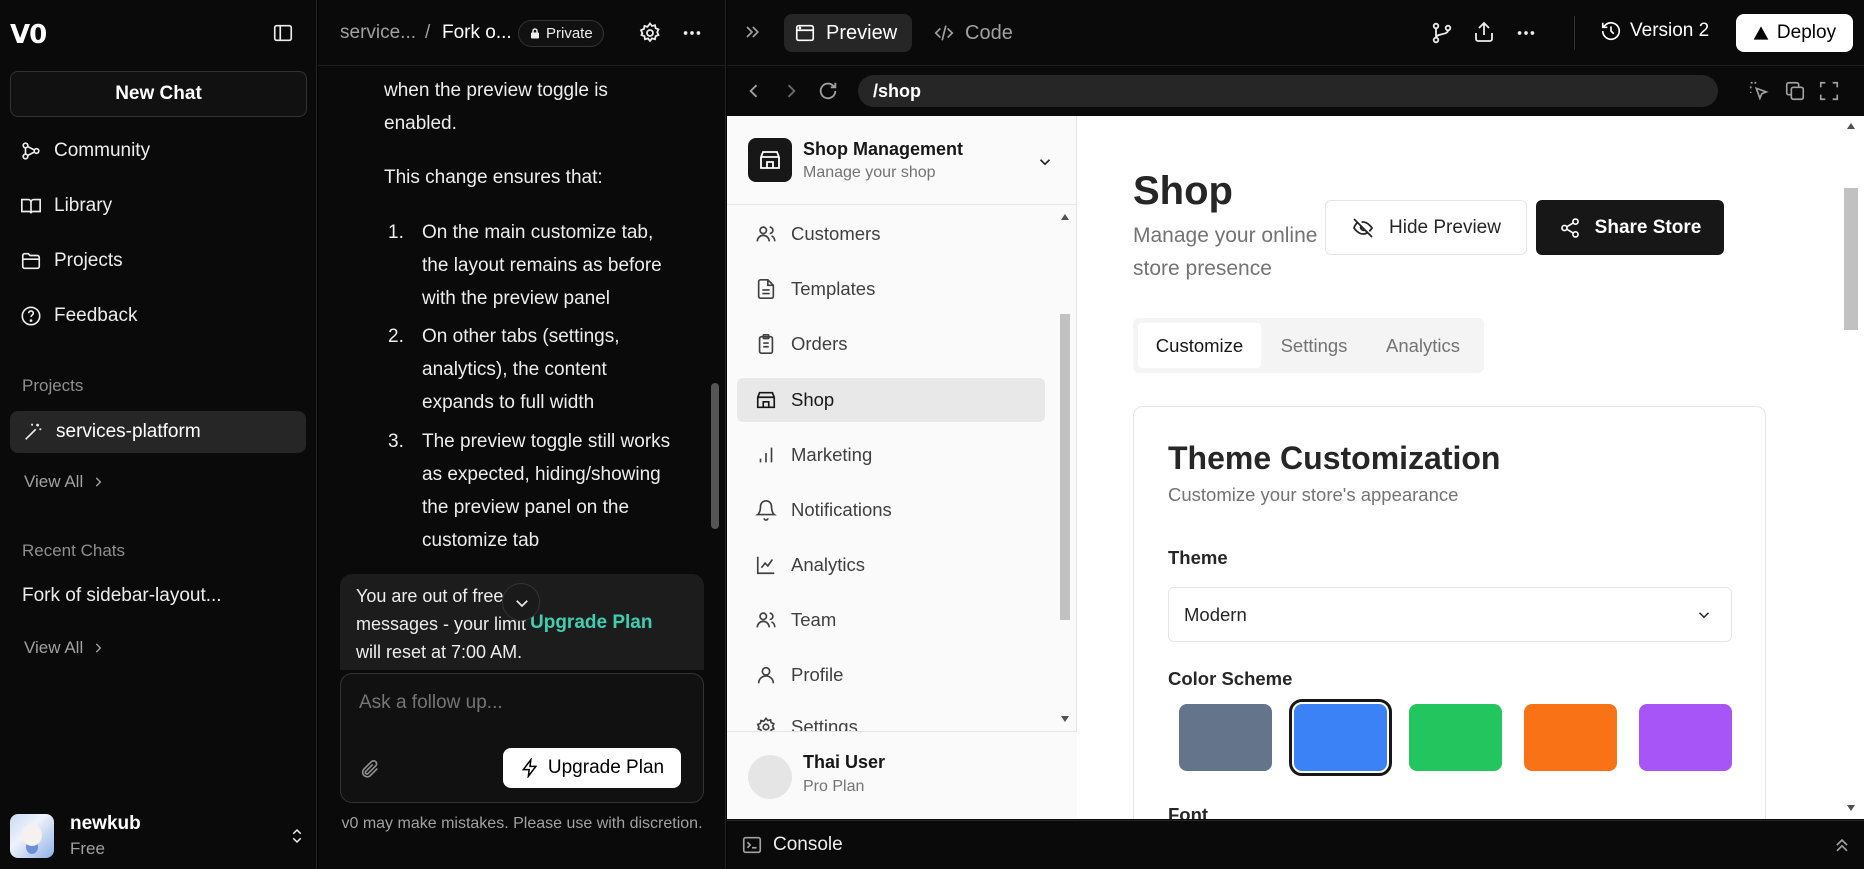  What do you see at coordinates (1065, 467) in the screenshot?
I see `sidebar-scrollbar` at bounding box center [1065, 467].